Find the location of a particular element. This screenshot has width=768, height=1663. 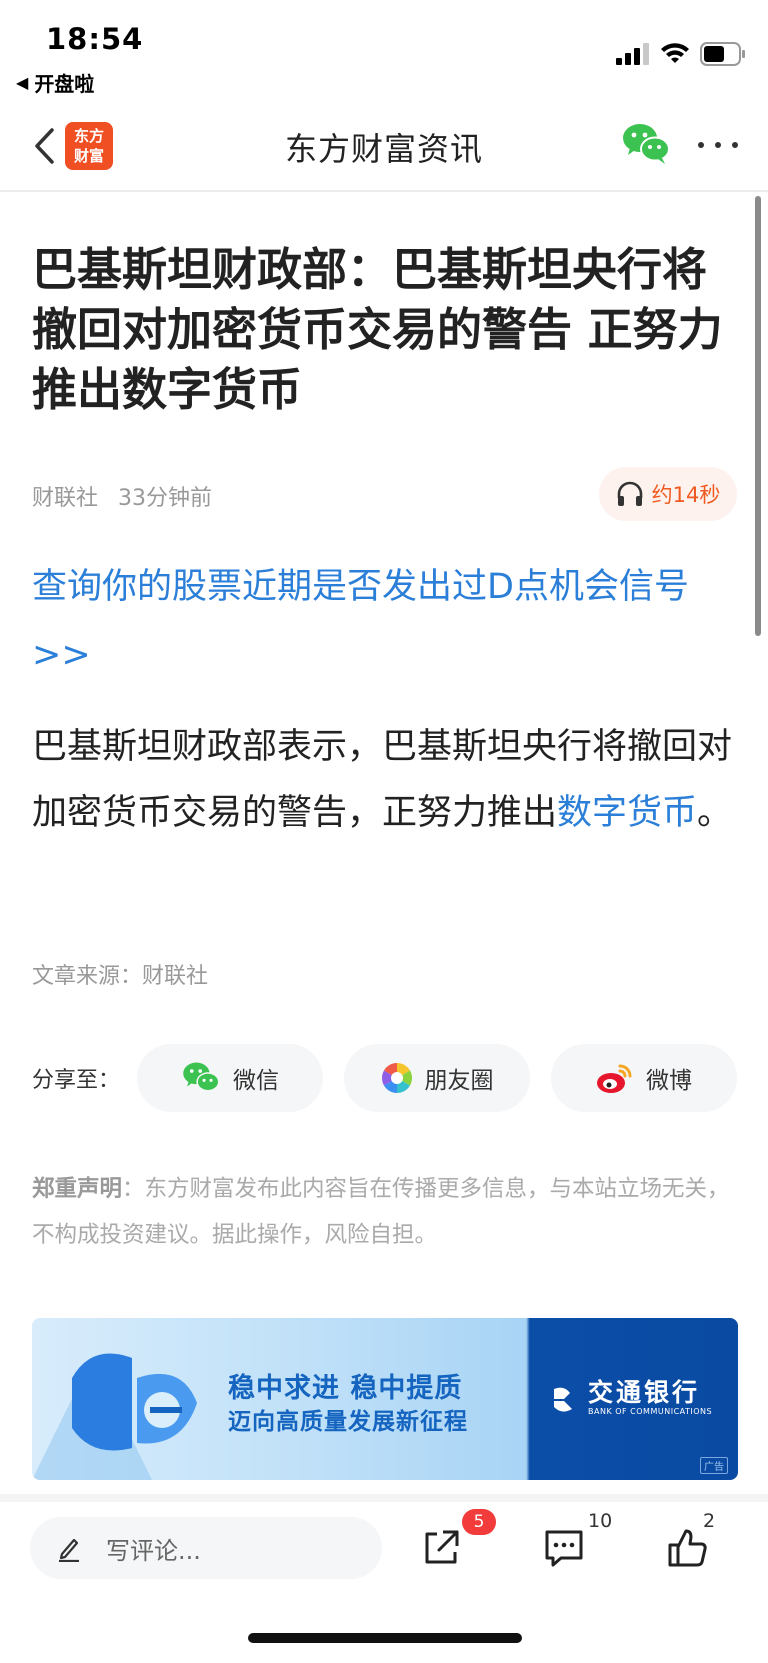

listen-duration: 约14秒 is located at coordinates (686, 495).